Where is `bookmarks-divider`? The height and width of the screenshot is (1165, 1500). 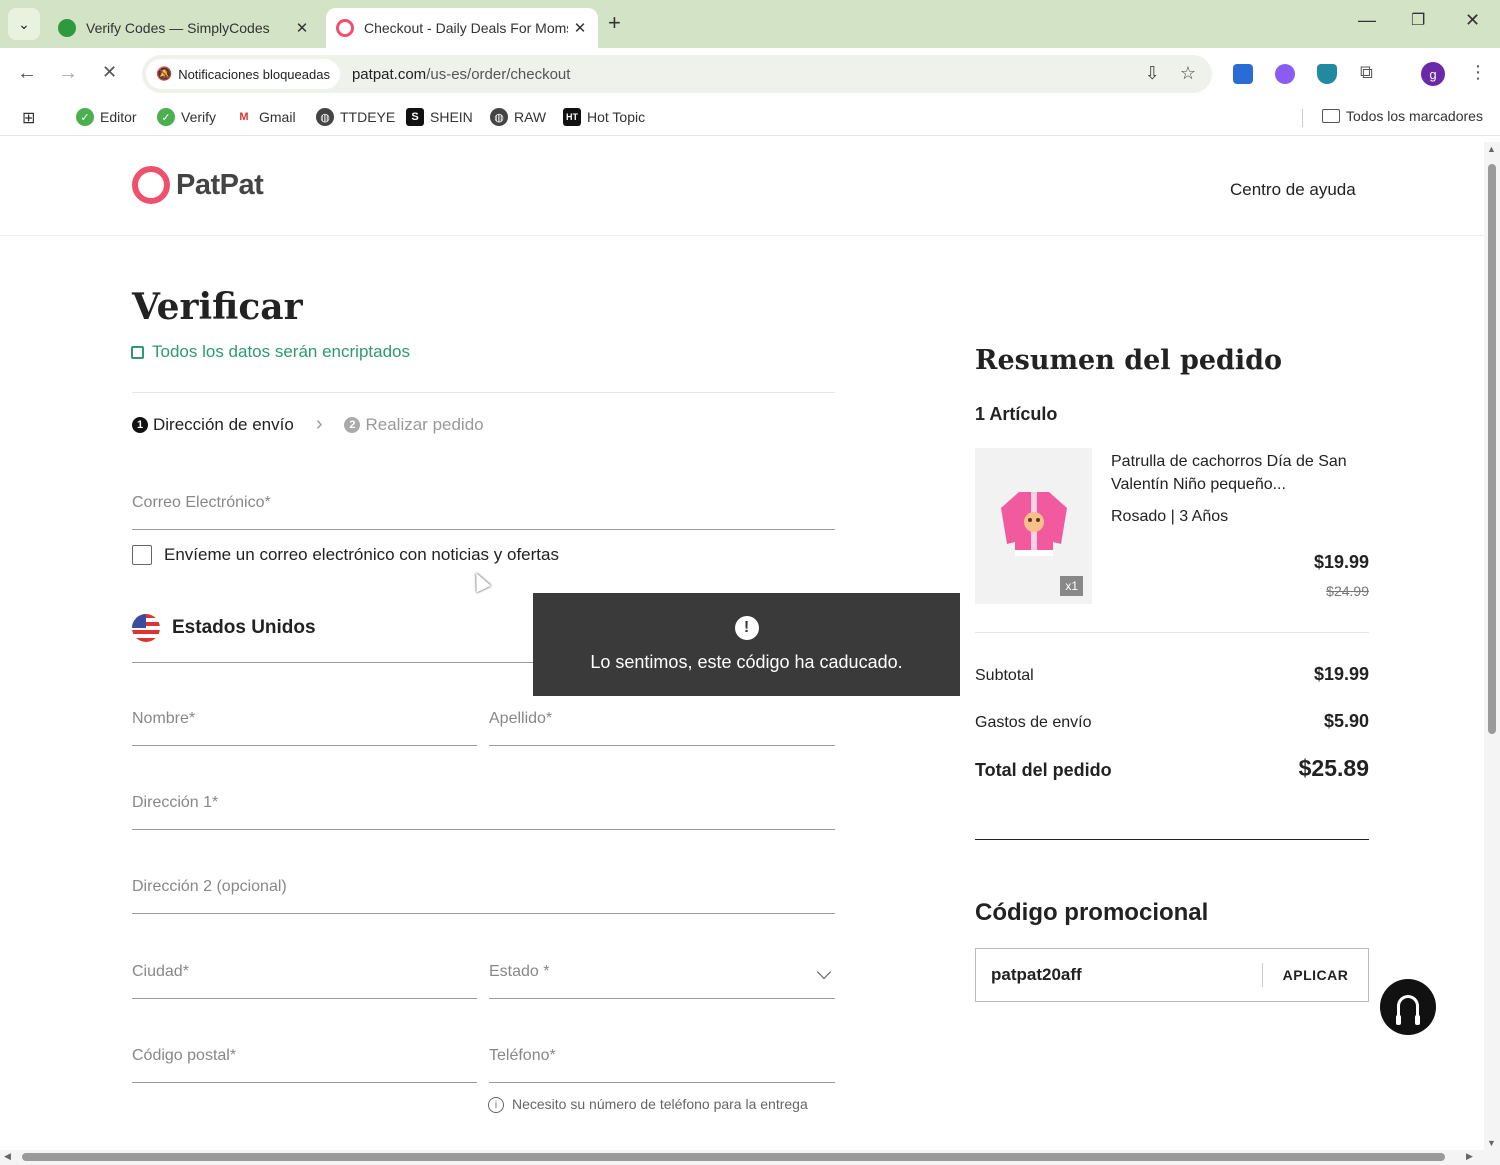
bookmarks-divider is located at coordinates (1302, 118).